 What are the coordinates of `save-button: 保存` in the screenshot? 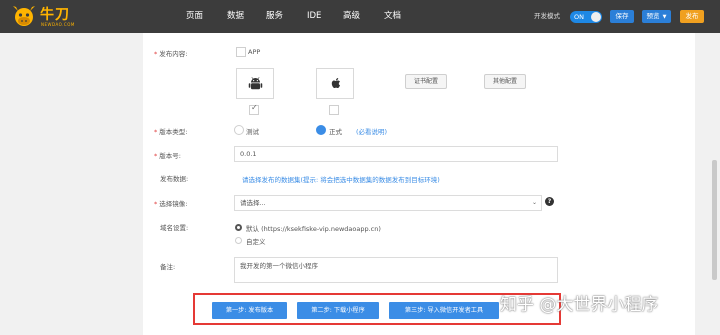 It's located at (622, 16).